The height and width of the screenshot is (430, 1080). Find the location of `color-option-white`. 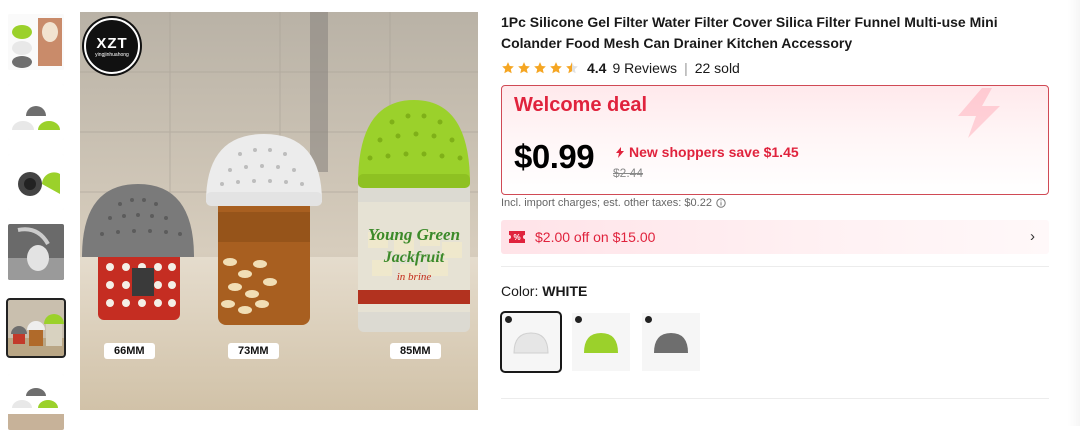

color-option-white is located at coordinates (531, 342).